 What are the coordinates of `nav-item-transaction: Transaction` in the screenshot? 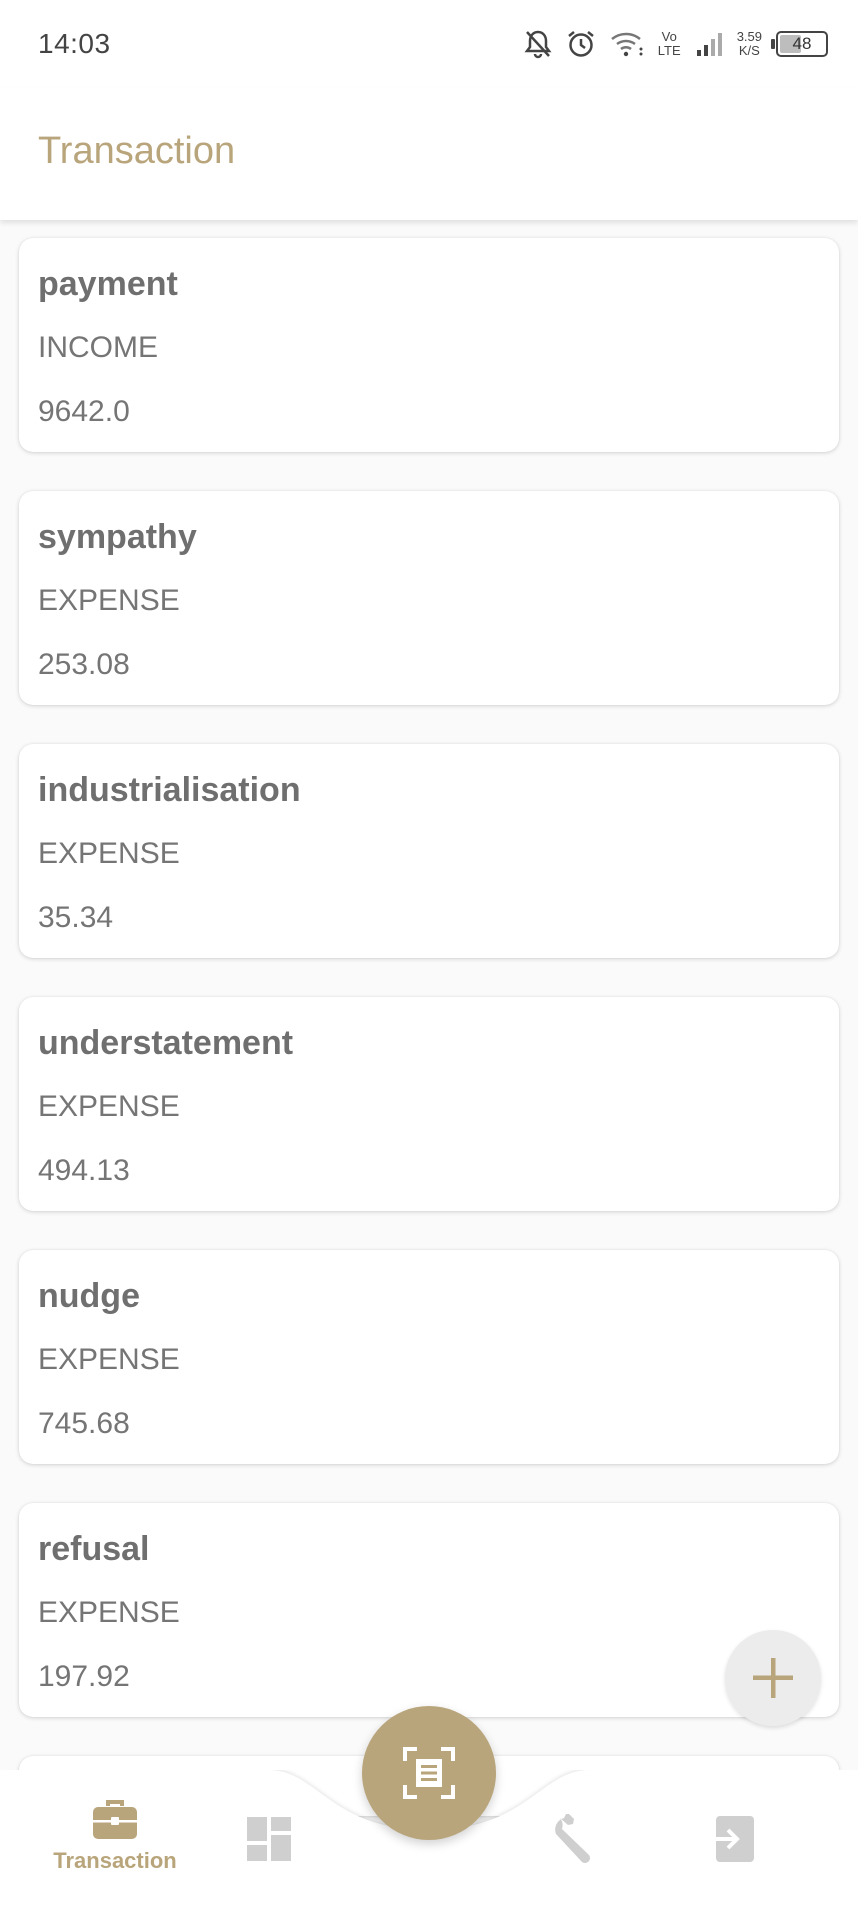 It's located at (115, 1836).